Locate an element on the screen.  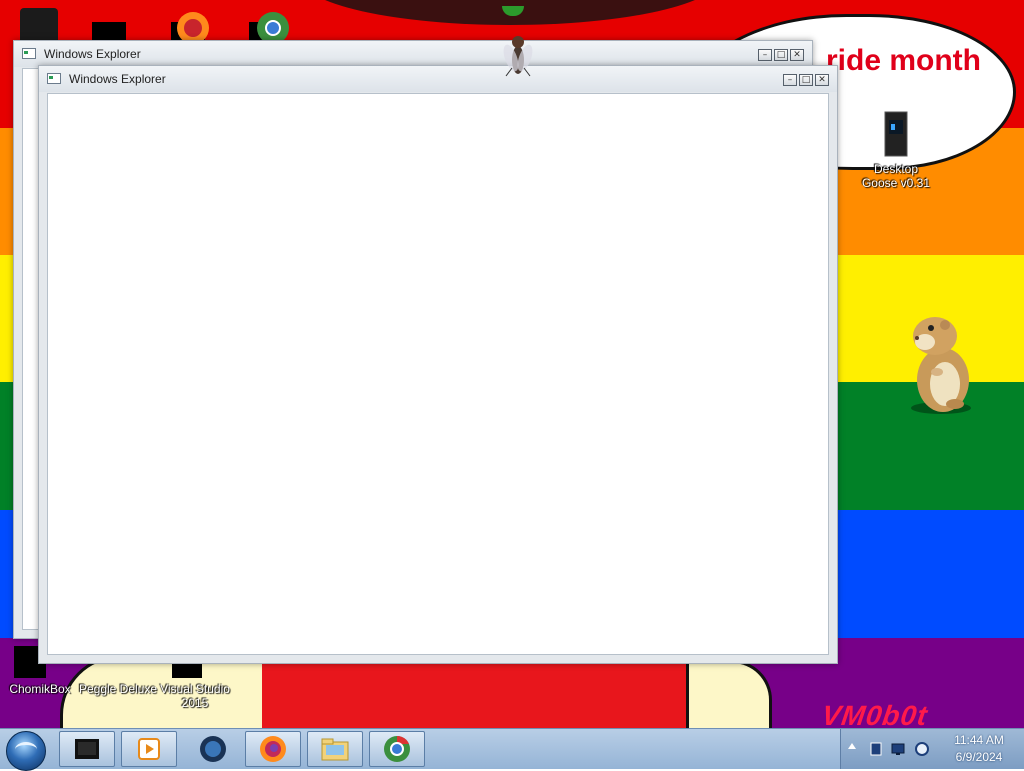
chrome-desktop-icon is located at coordinates (273, 25).